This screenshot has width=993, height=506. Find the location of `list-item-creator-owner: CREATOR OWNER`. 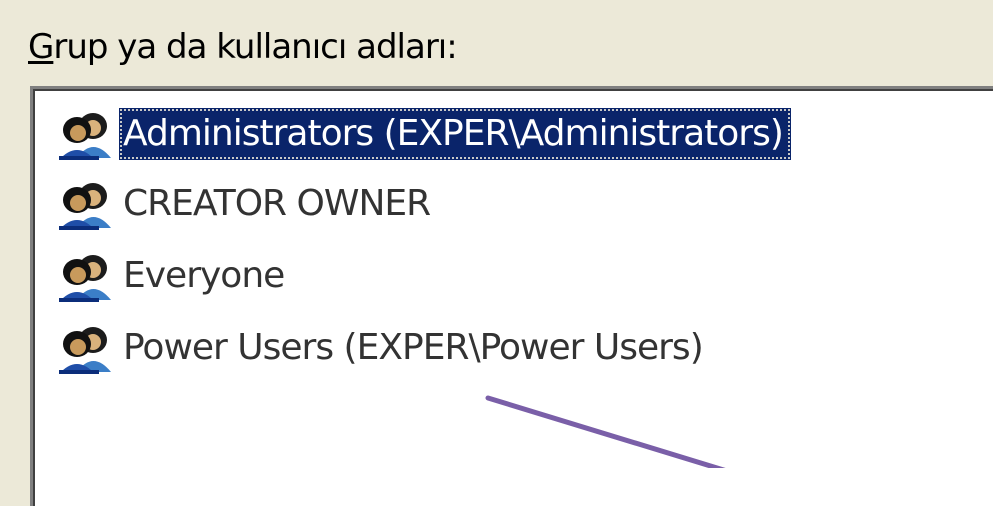

list-item-creator-owner: CREATOR OWNER is located at coordinates (245, 204).